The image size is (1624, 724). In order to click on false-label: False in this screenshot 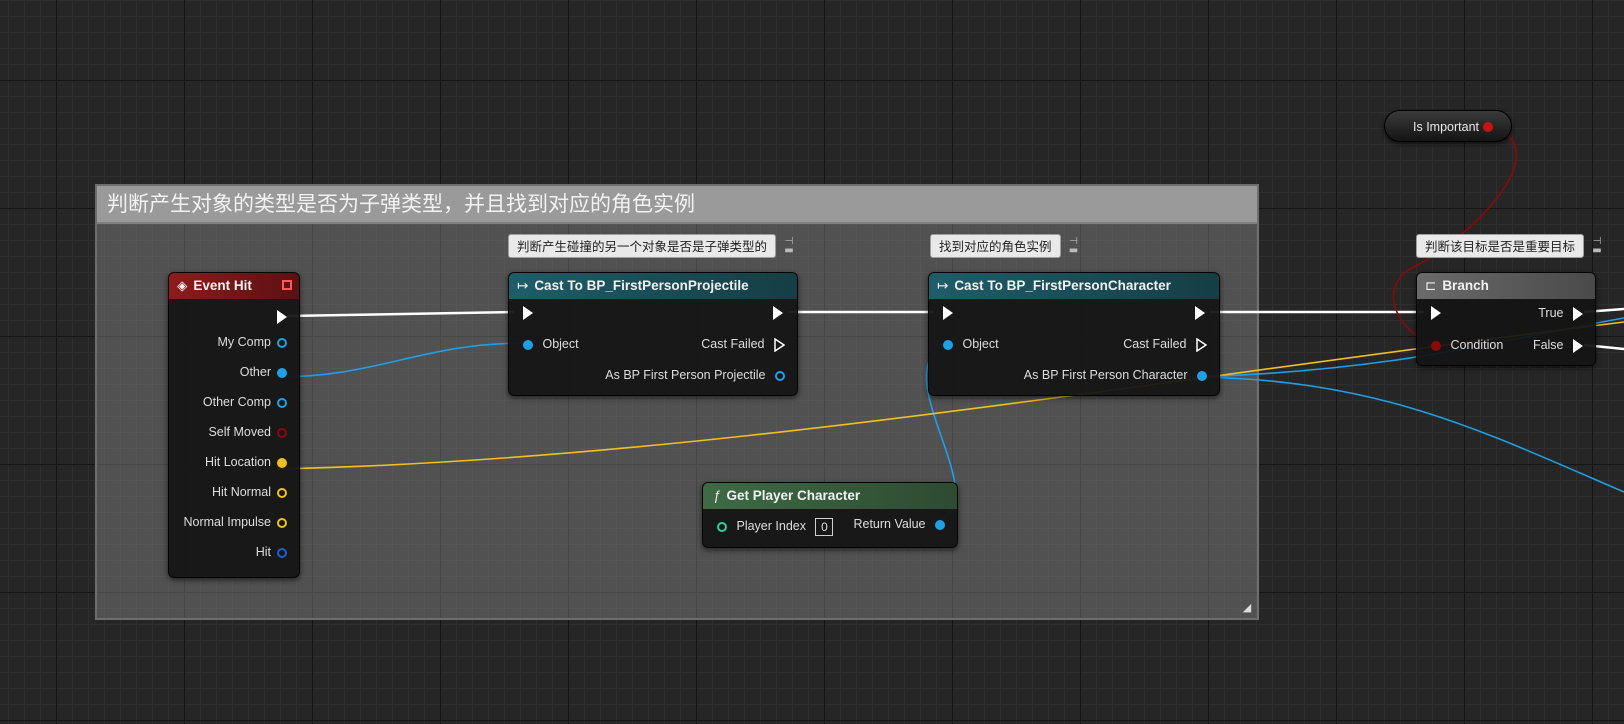, I will do `click(1548, 345)`.